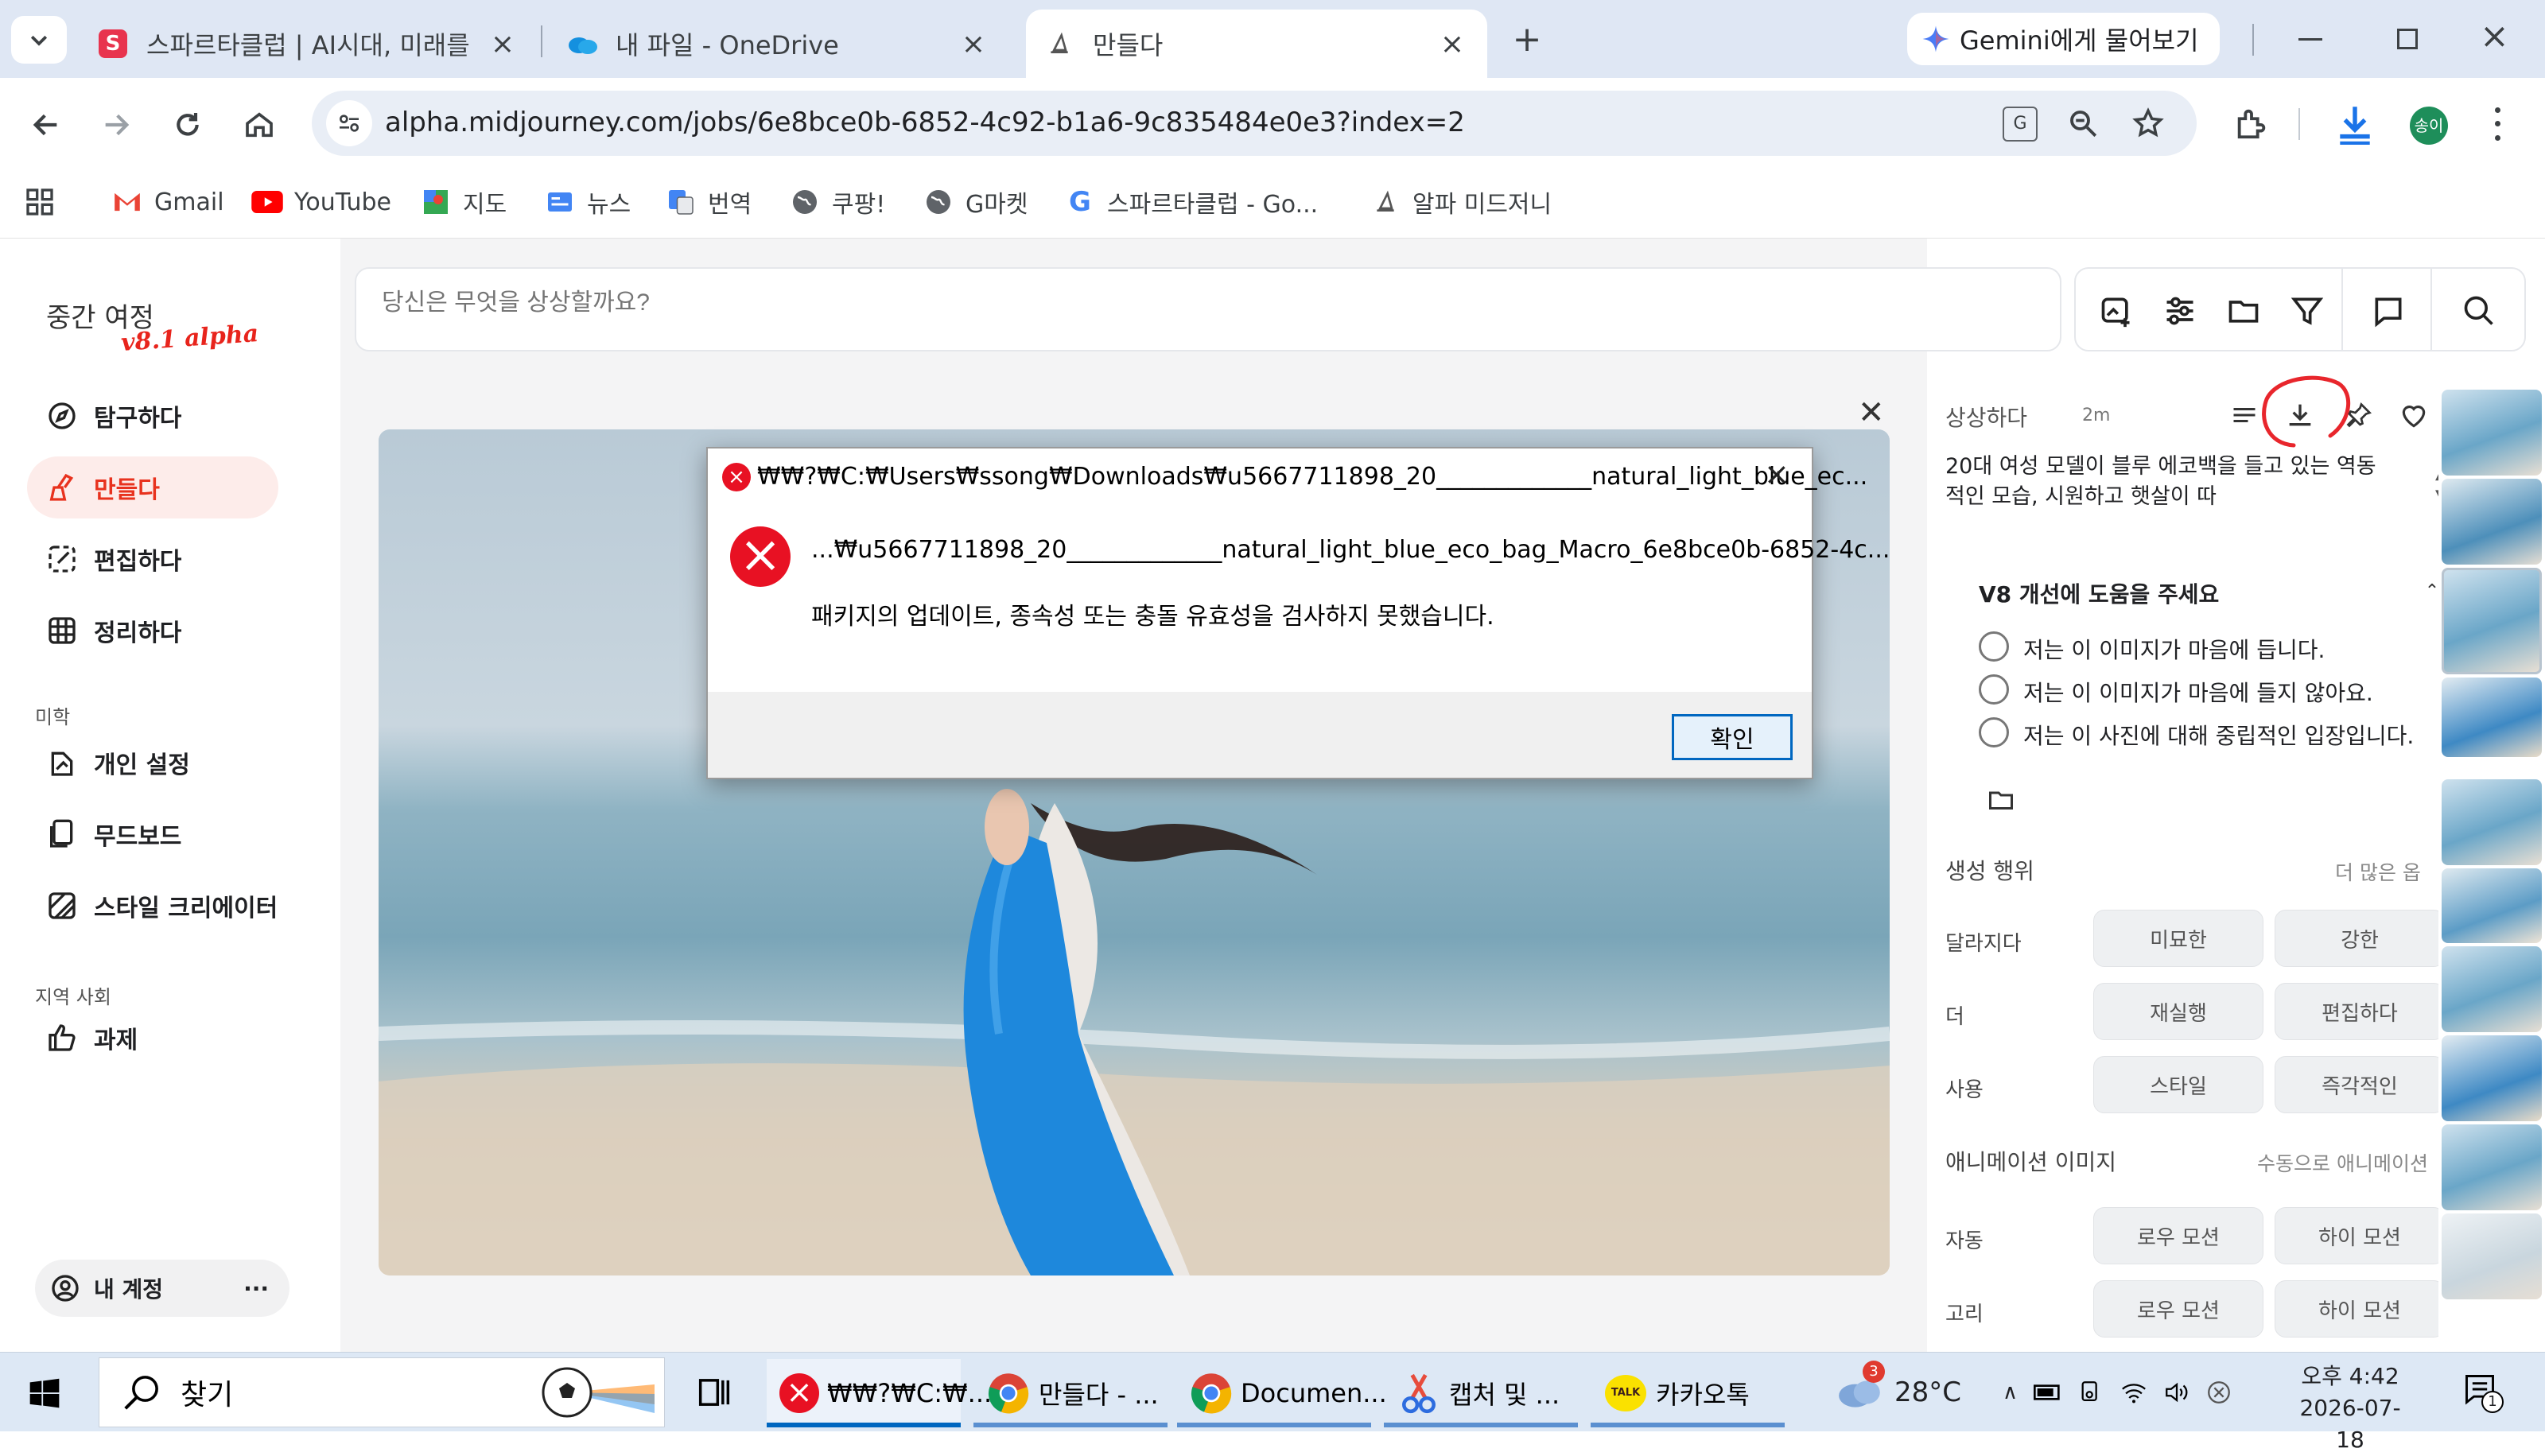 The image size is (2545, 1456). What do you see at coordinates (2178, 939) in the screenshot?
I see `vary-subtle-button: 미묘한` at bounding box center [2178, 939].